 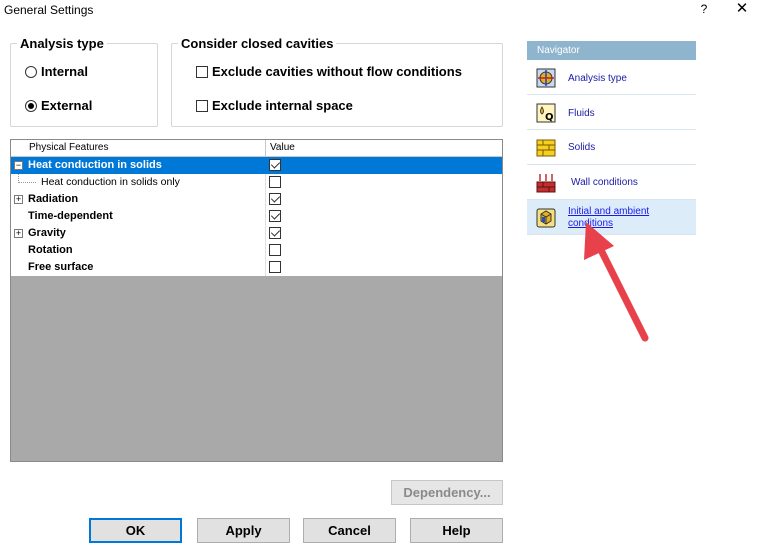 What do you see at coordinates (256, 199) in the screenshot?
I see `table-row: + Radiation` at bounding box center [256, 199].